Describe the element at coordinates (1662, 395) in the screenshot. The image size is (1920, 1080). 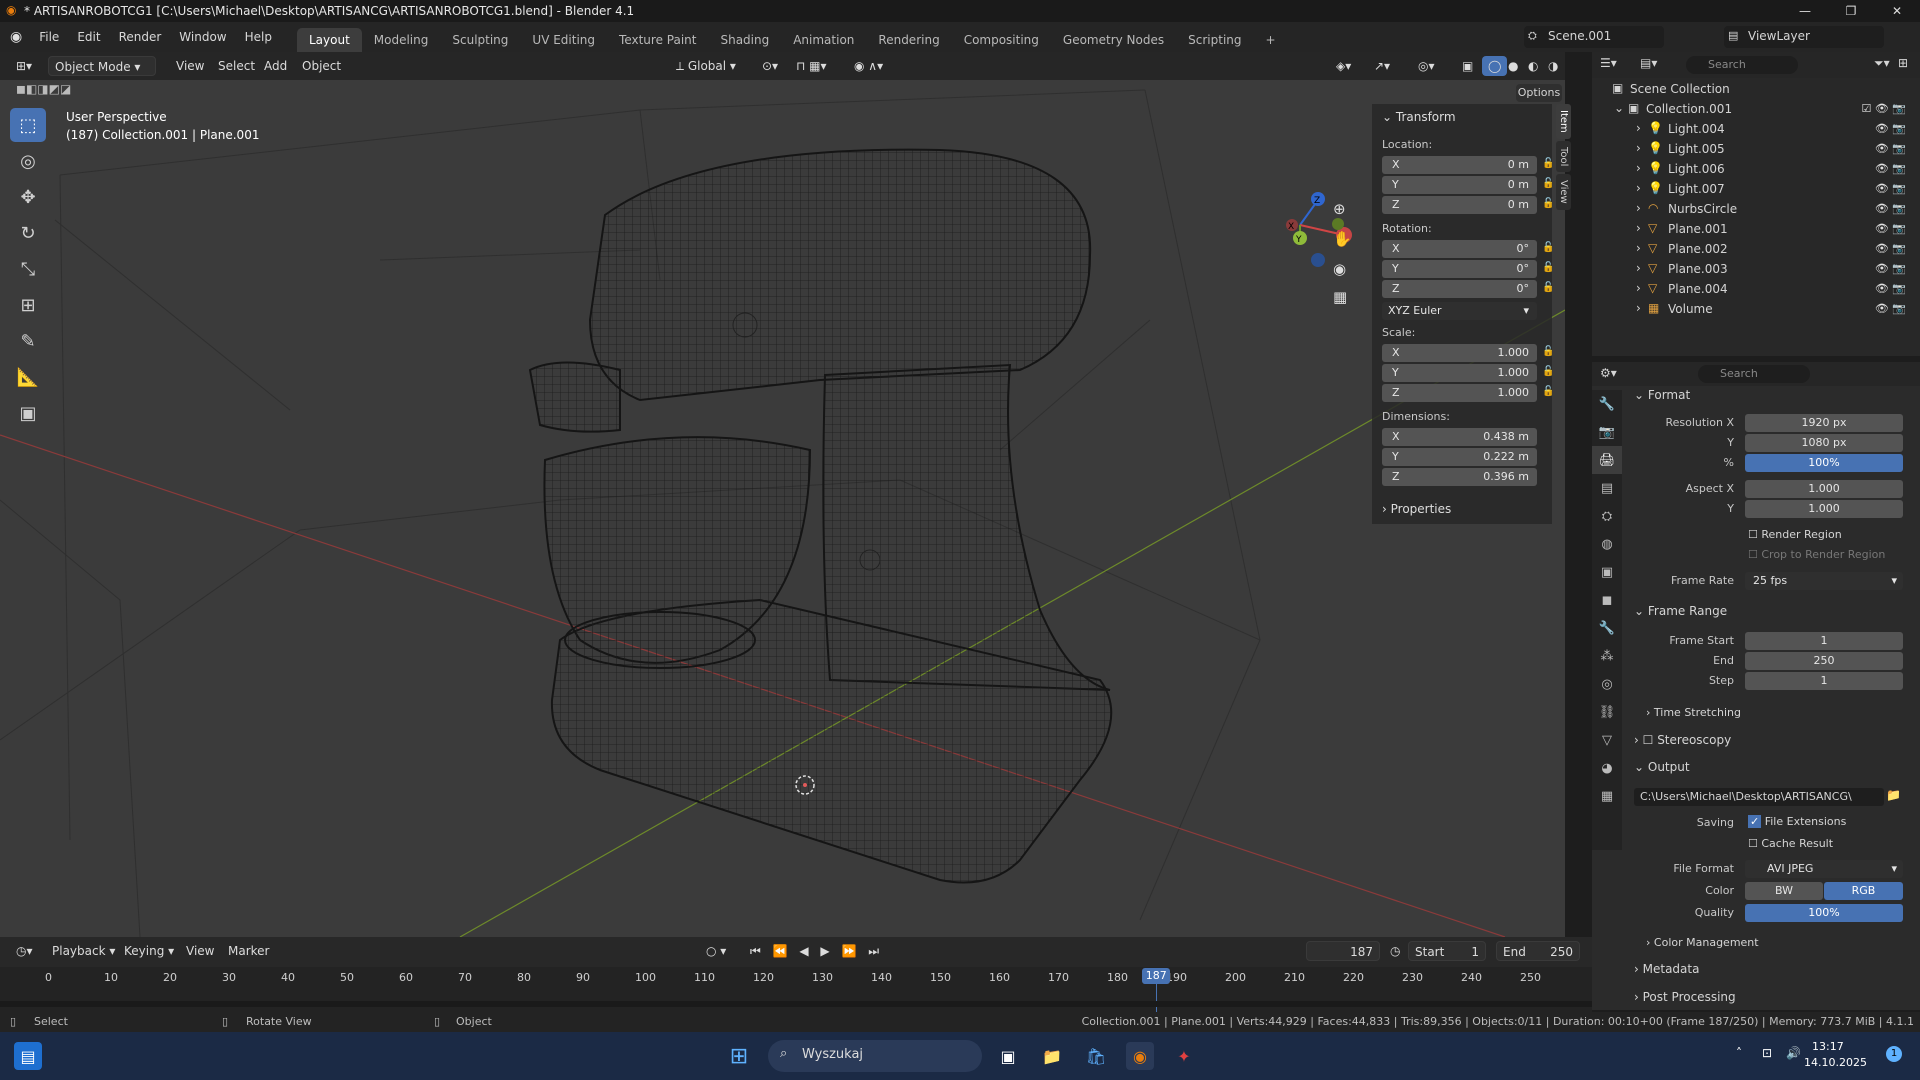
I see `format-section-header: ⌄ Format` at that location.